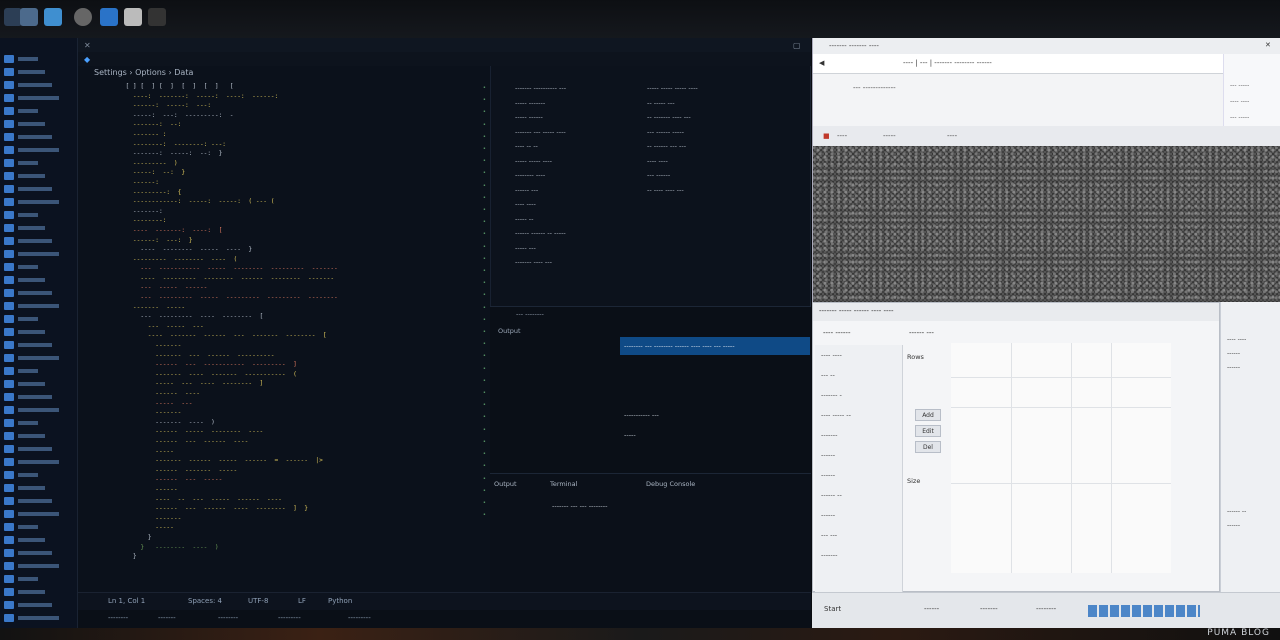 The height and width of the screenshot is (640, 1280). What do you see at coordinates (526, 146) in the screenshot?
I see `outline-item: ---- -- --` at bounding box center [526, 146].